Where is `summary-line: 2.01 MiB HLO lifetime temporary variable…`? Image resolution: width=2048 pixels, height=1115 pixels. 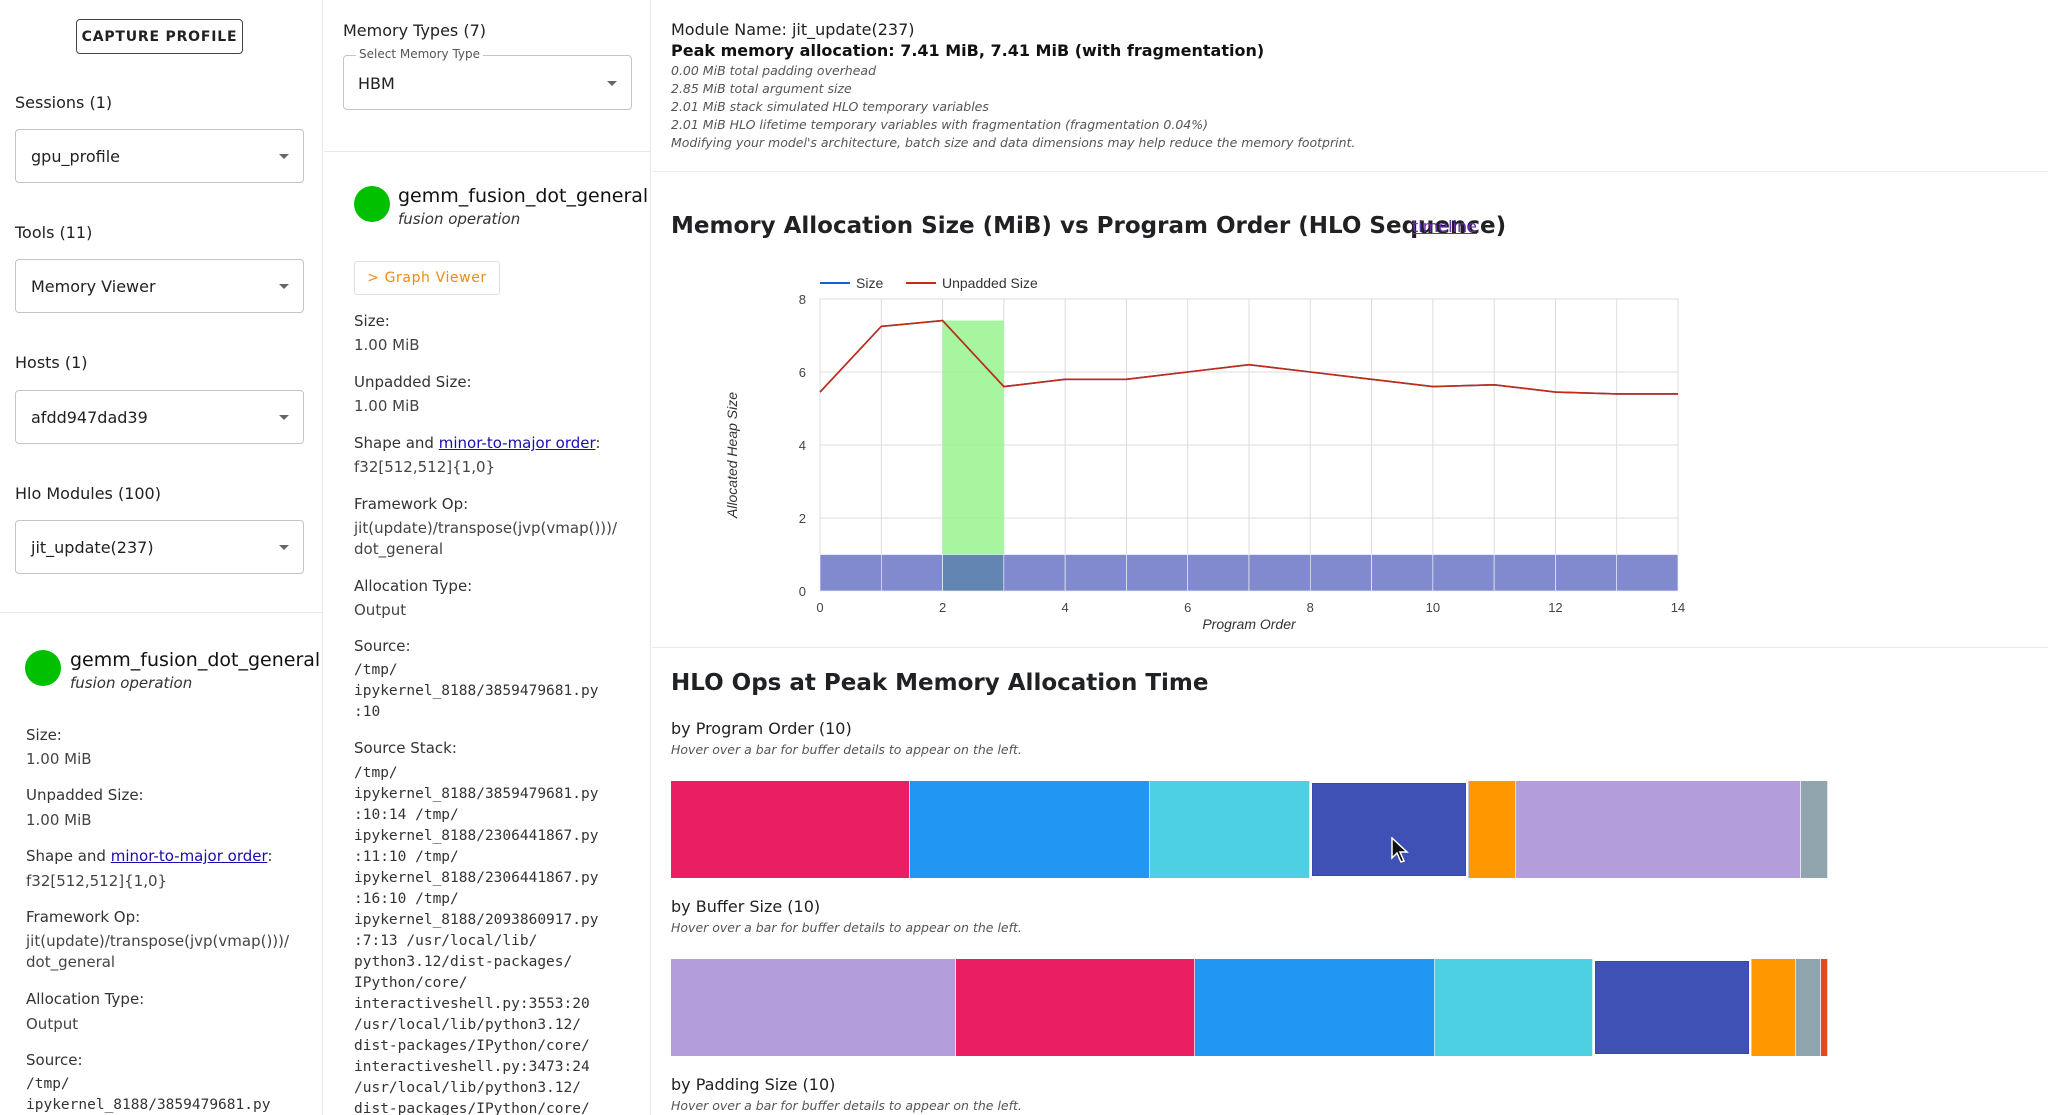 summary-line: 2.01 MiB HLO lifetime temporary variable… is located at coordinates (939, 124).